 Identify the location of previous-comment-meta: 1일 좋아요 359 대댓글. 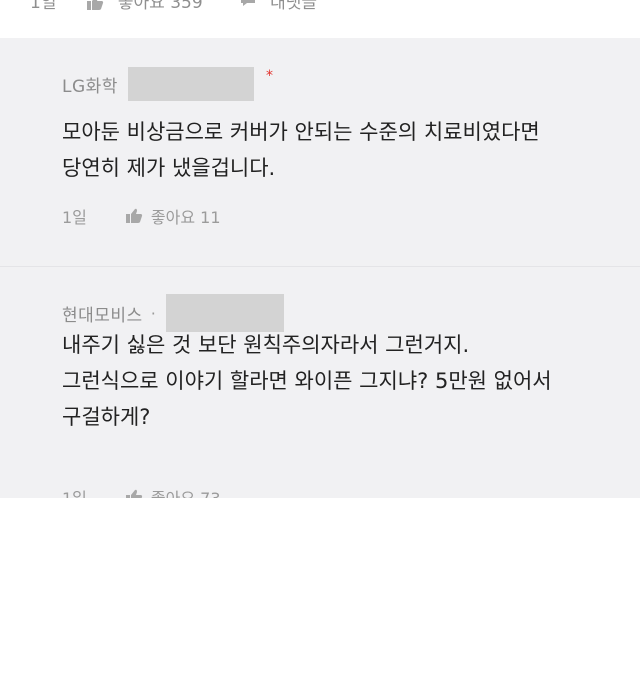
(173, 6).